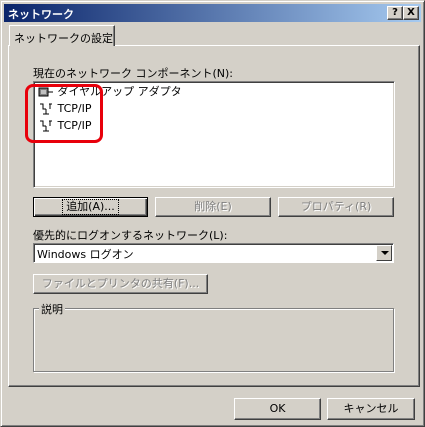  What do you see at coordinates (213, 253) in the screenshot?
I see `logon-select: Windows ログオン` at bounding box center [213, 253].